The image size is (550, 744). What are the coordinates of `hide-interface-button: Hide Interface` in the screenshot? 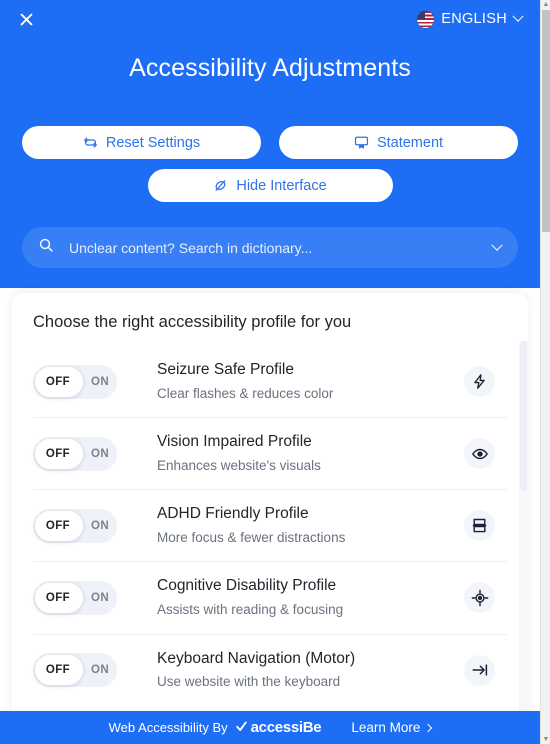 It's located at (270, 185).